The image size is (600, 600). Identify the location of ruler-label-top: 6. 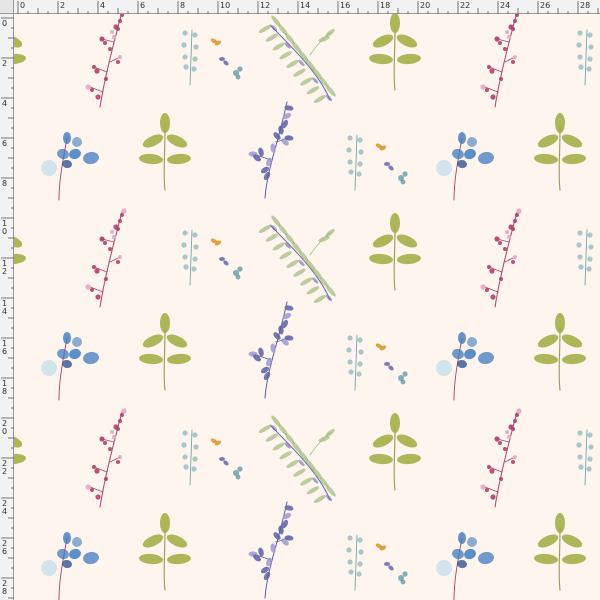
(143, 5).